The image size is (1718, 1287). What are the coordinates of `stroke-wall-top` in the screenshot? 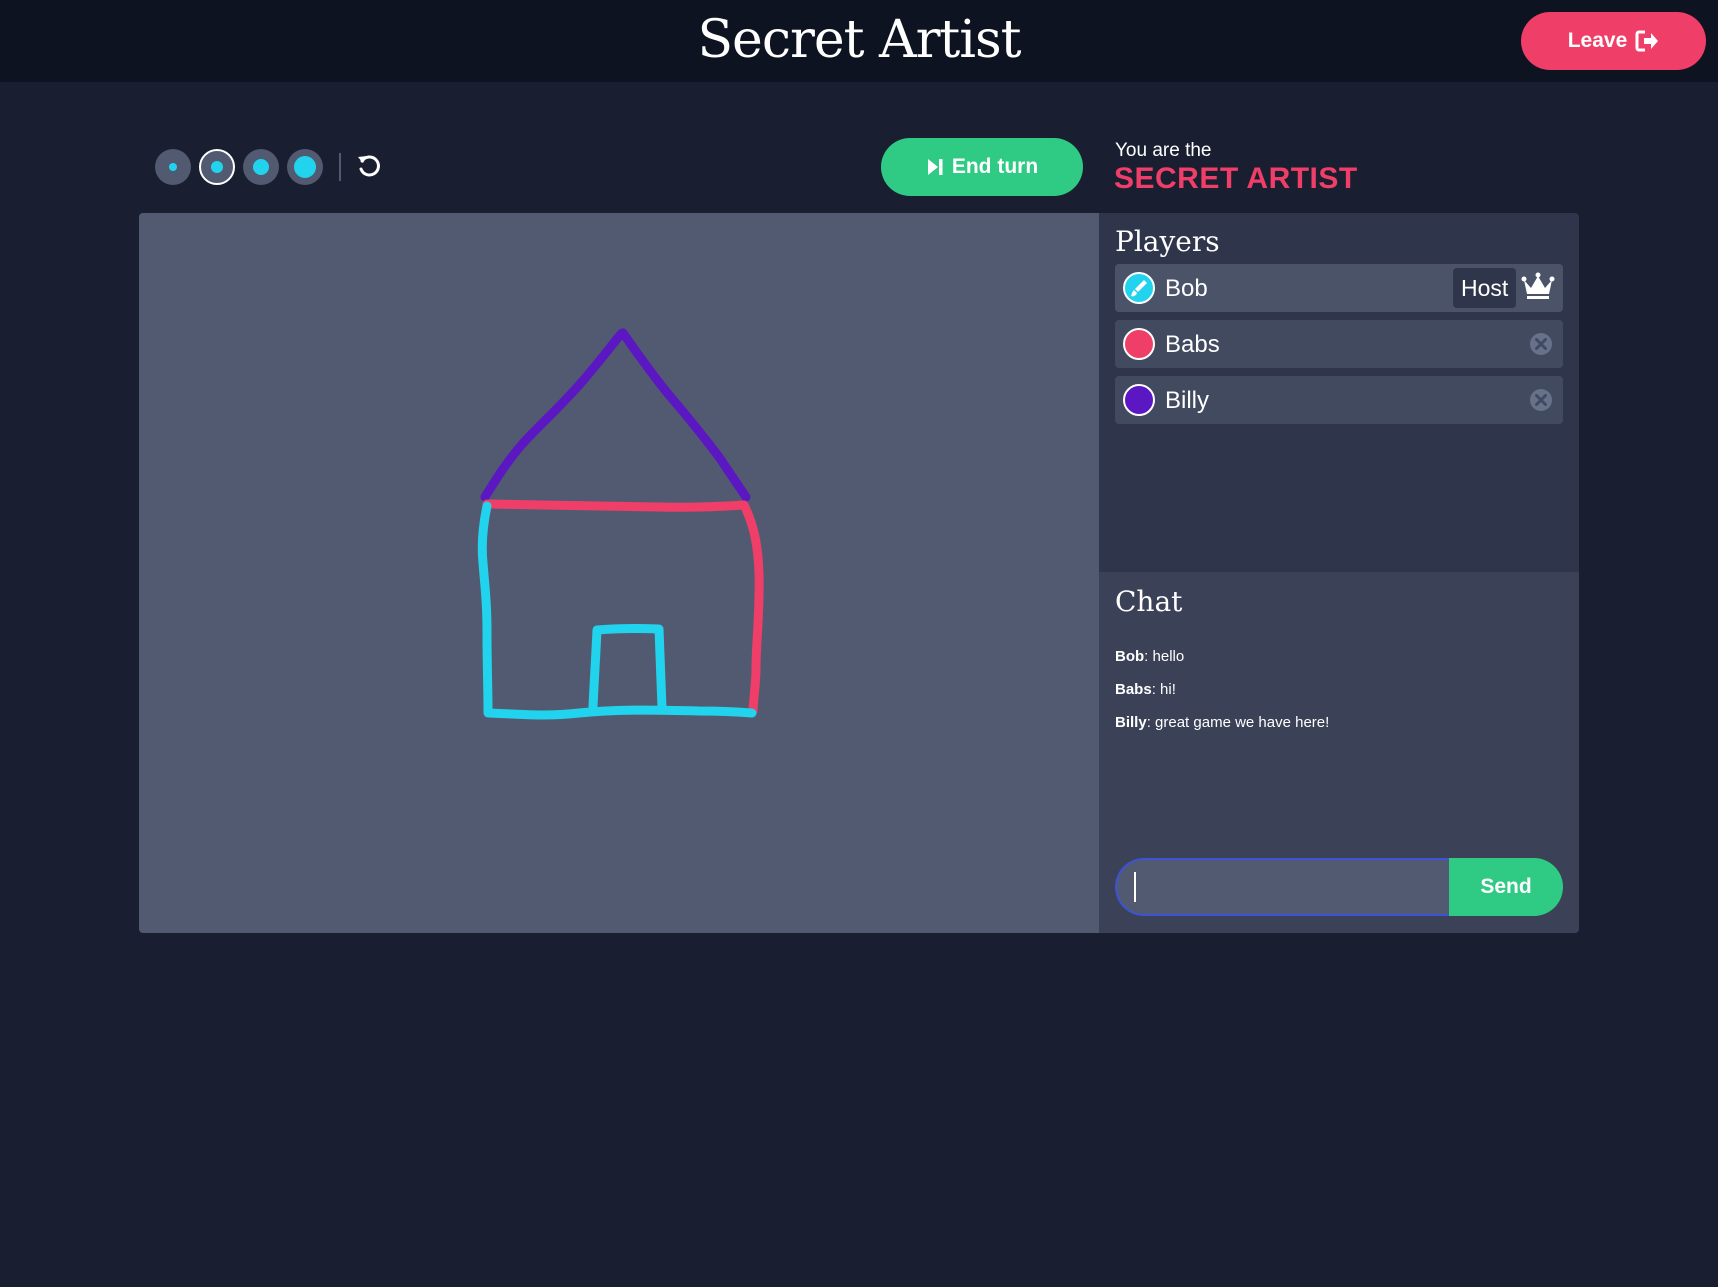 It's located at (615, 505).